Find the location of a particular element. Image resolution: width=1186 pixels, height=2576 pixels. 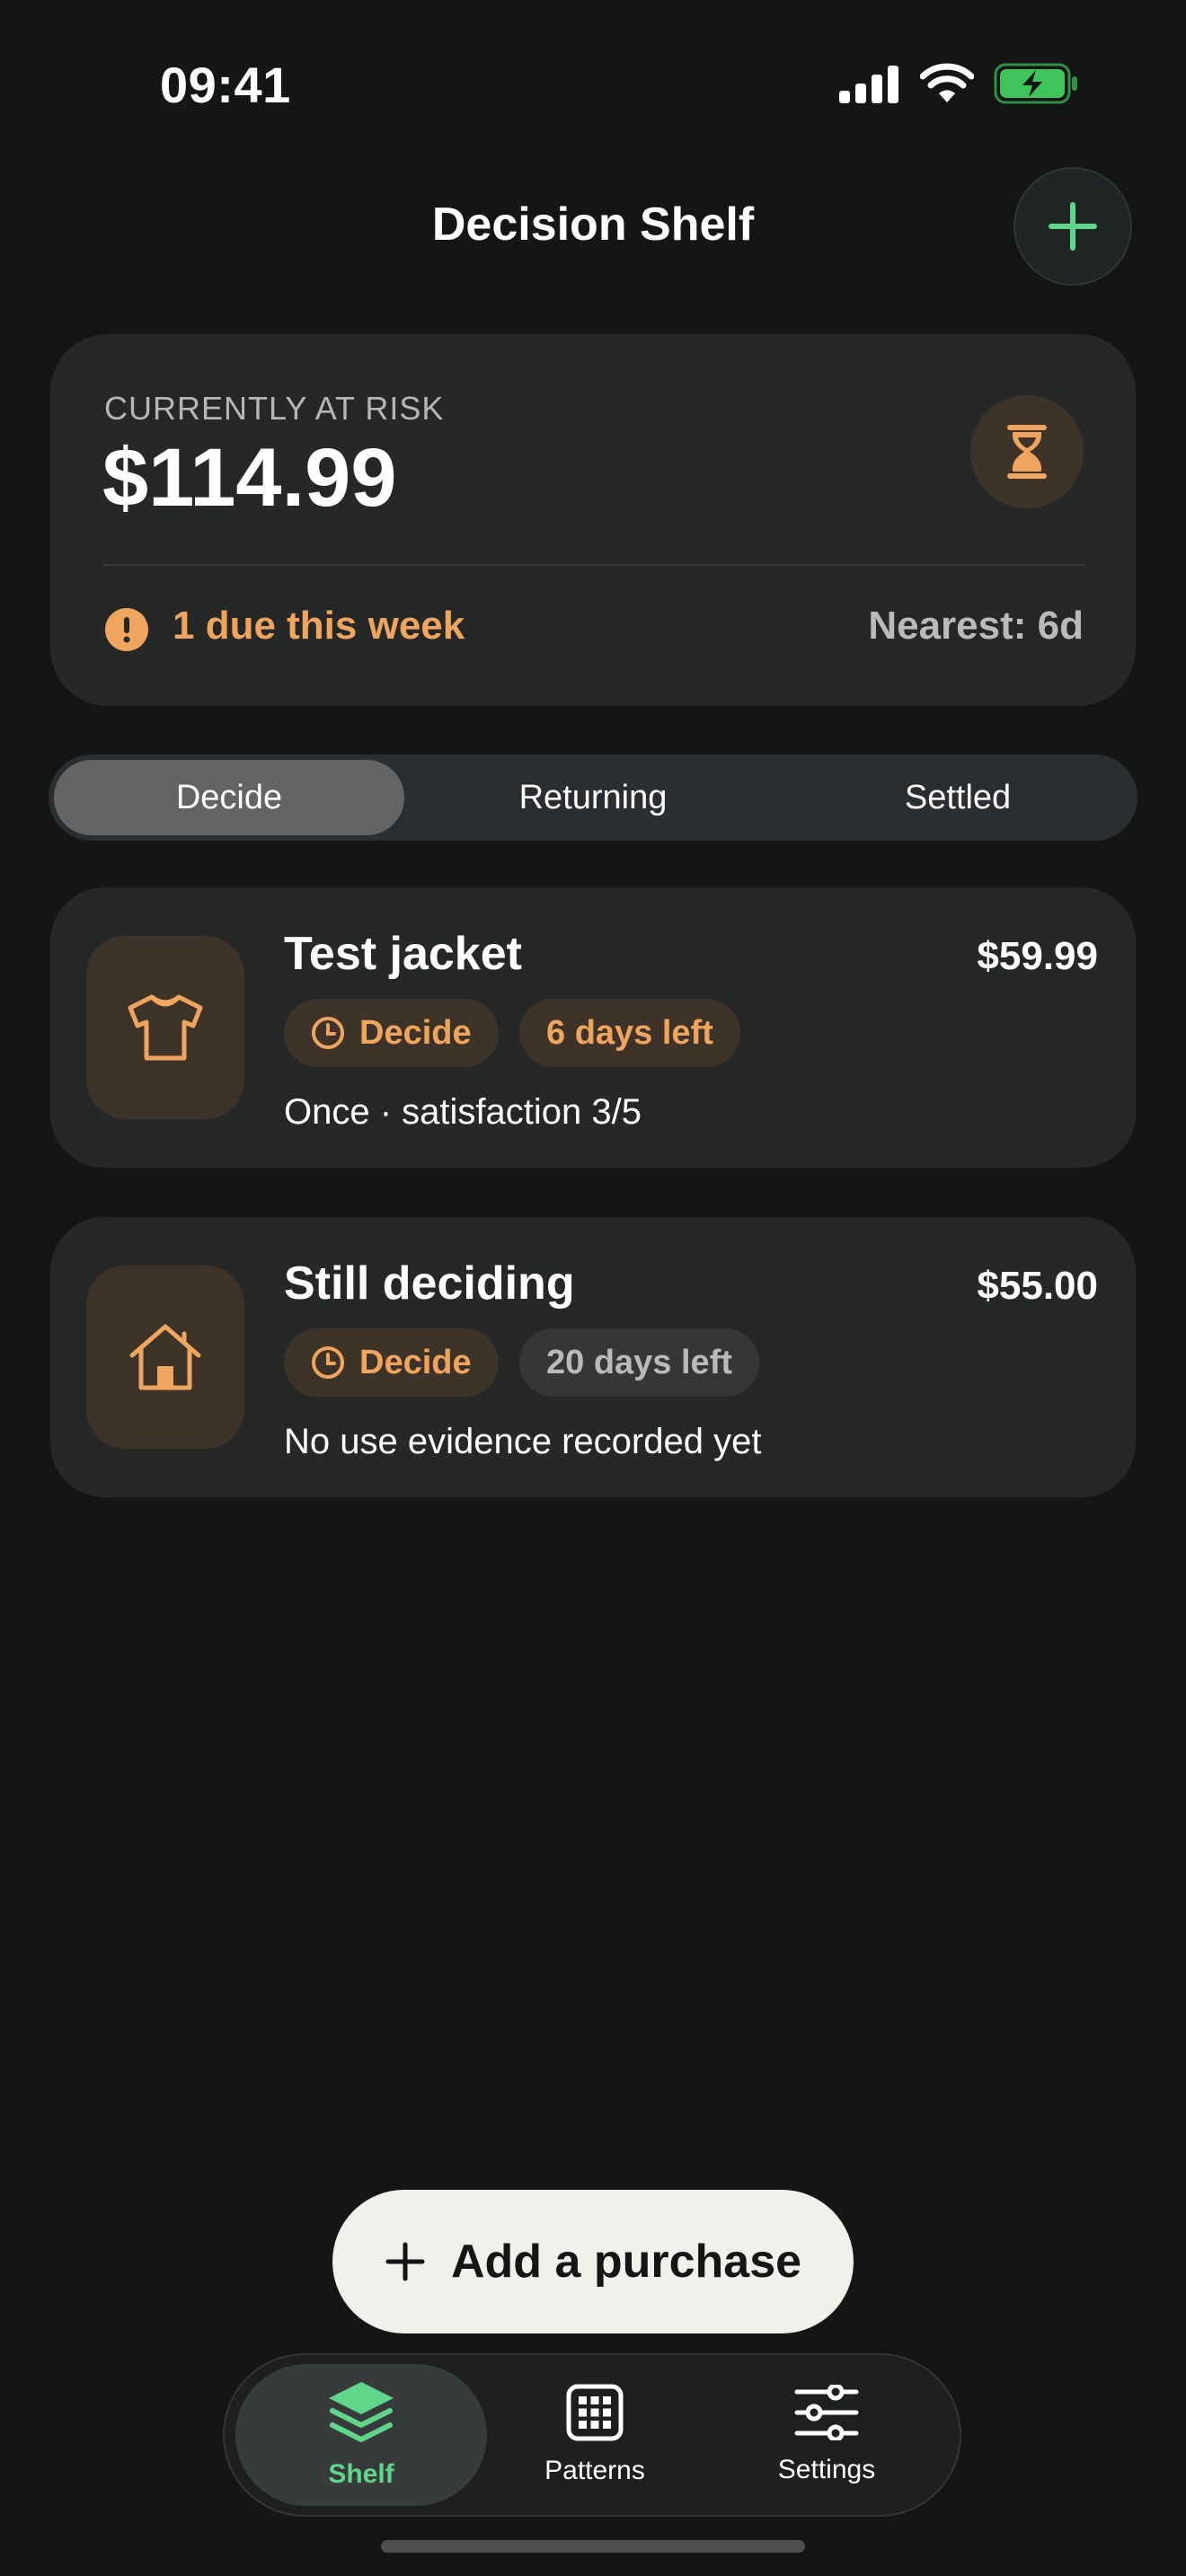

tab-patterns-label: Patterns is located at coordinates (594, 2470).